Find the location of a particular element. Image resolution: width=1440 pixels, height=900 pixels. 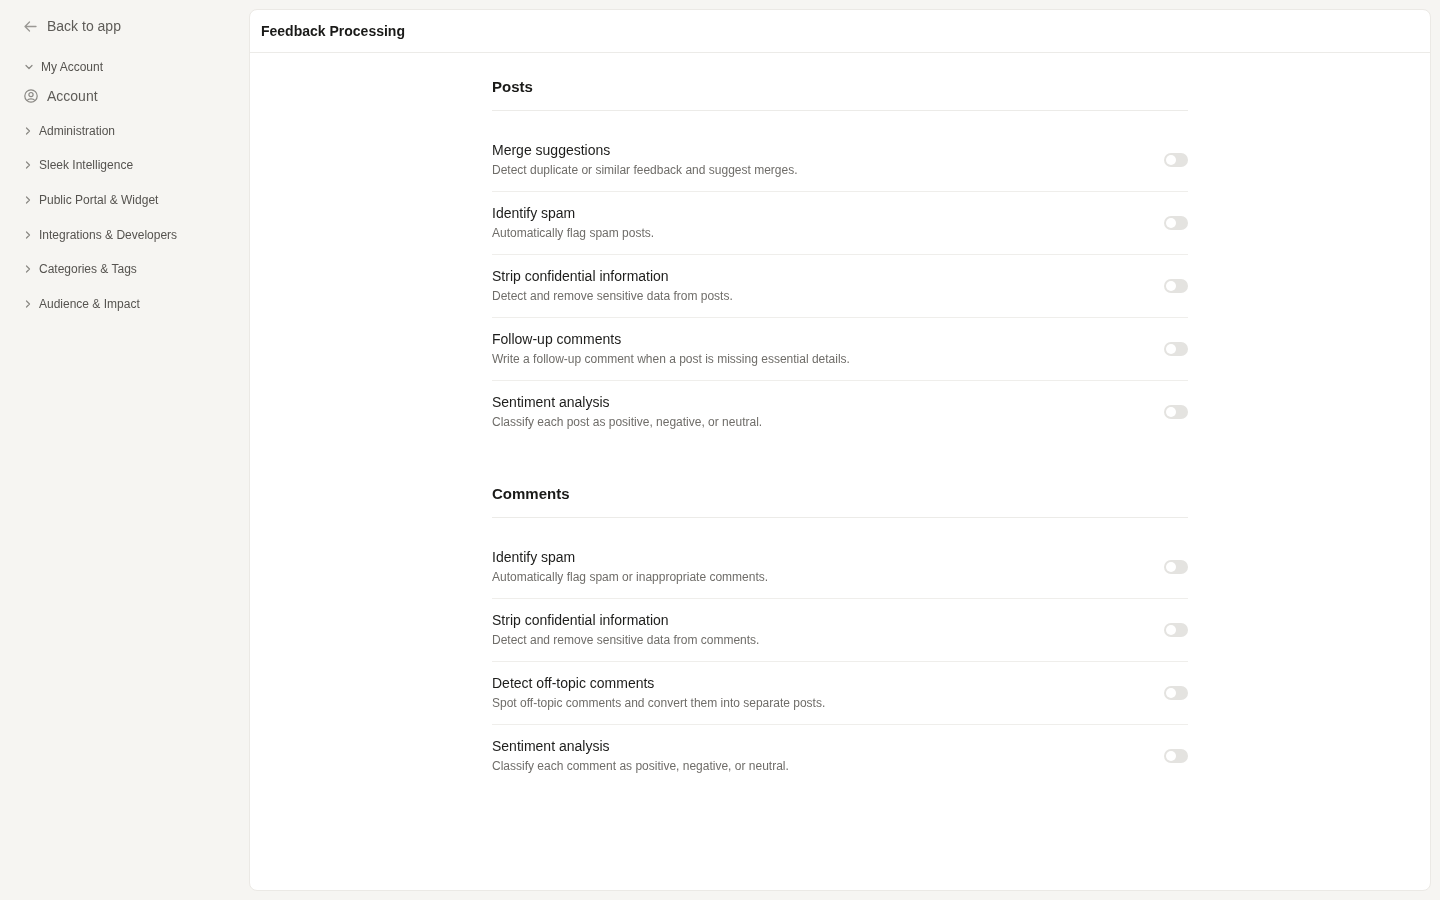

setting-description: Automatically flag spam posts. is located at coordinates (573, 233).